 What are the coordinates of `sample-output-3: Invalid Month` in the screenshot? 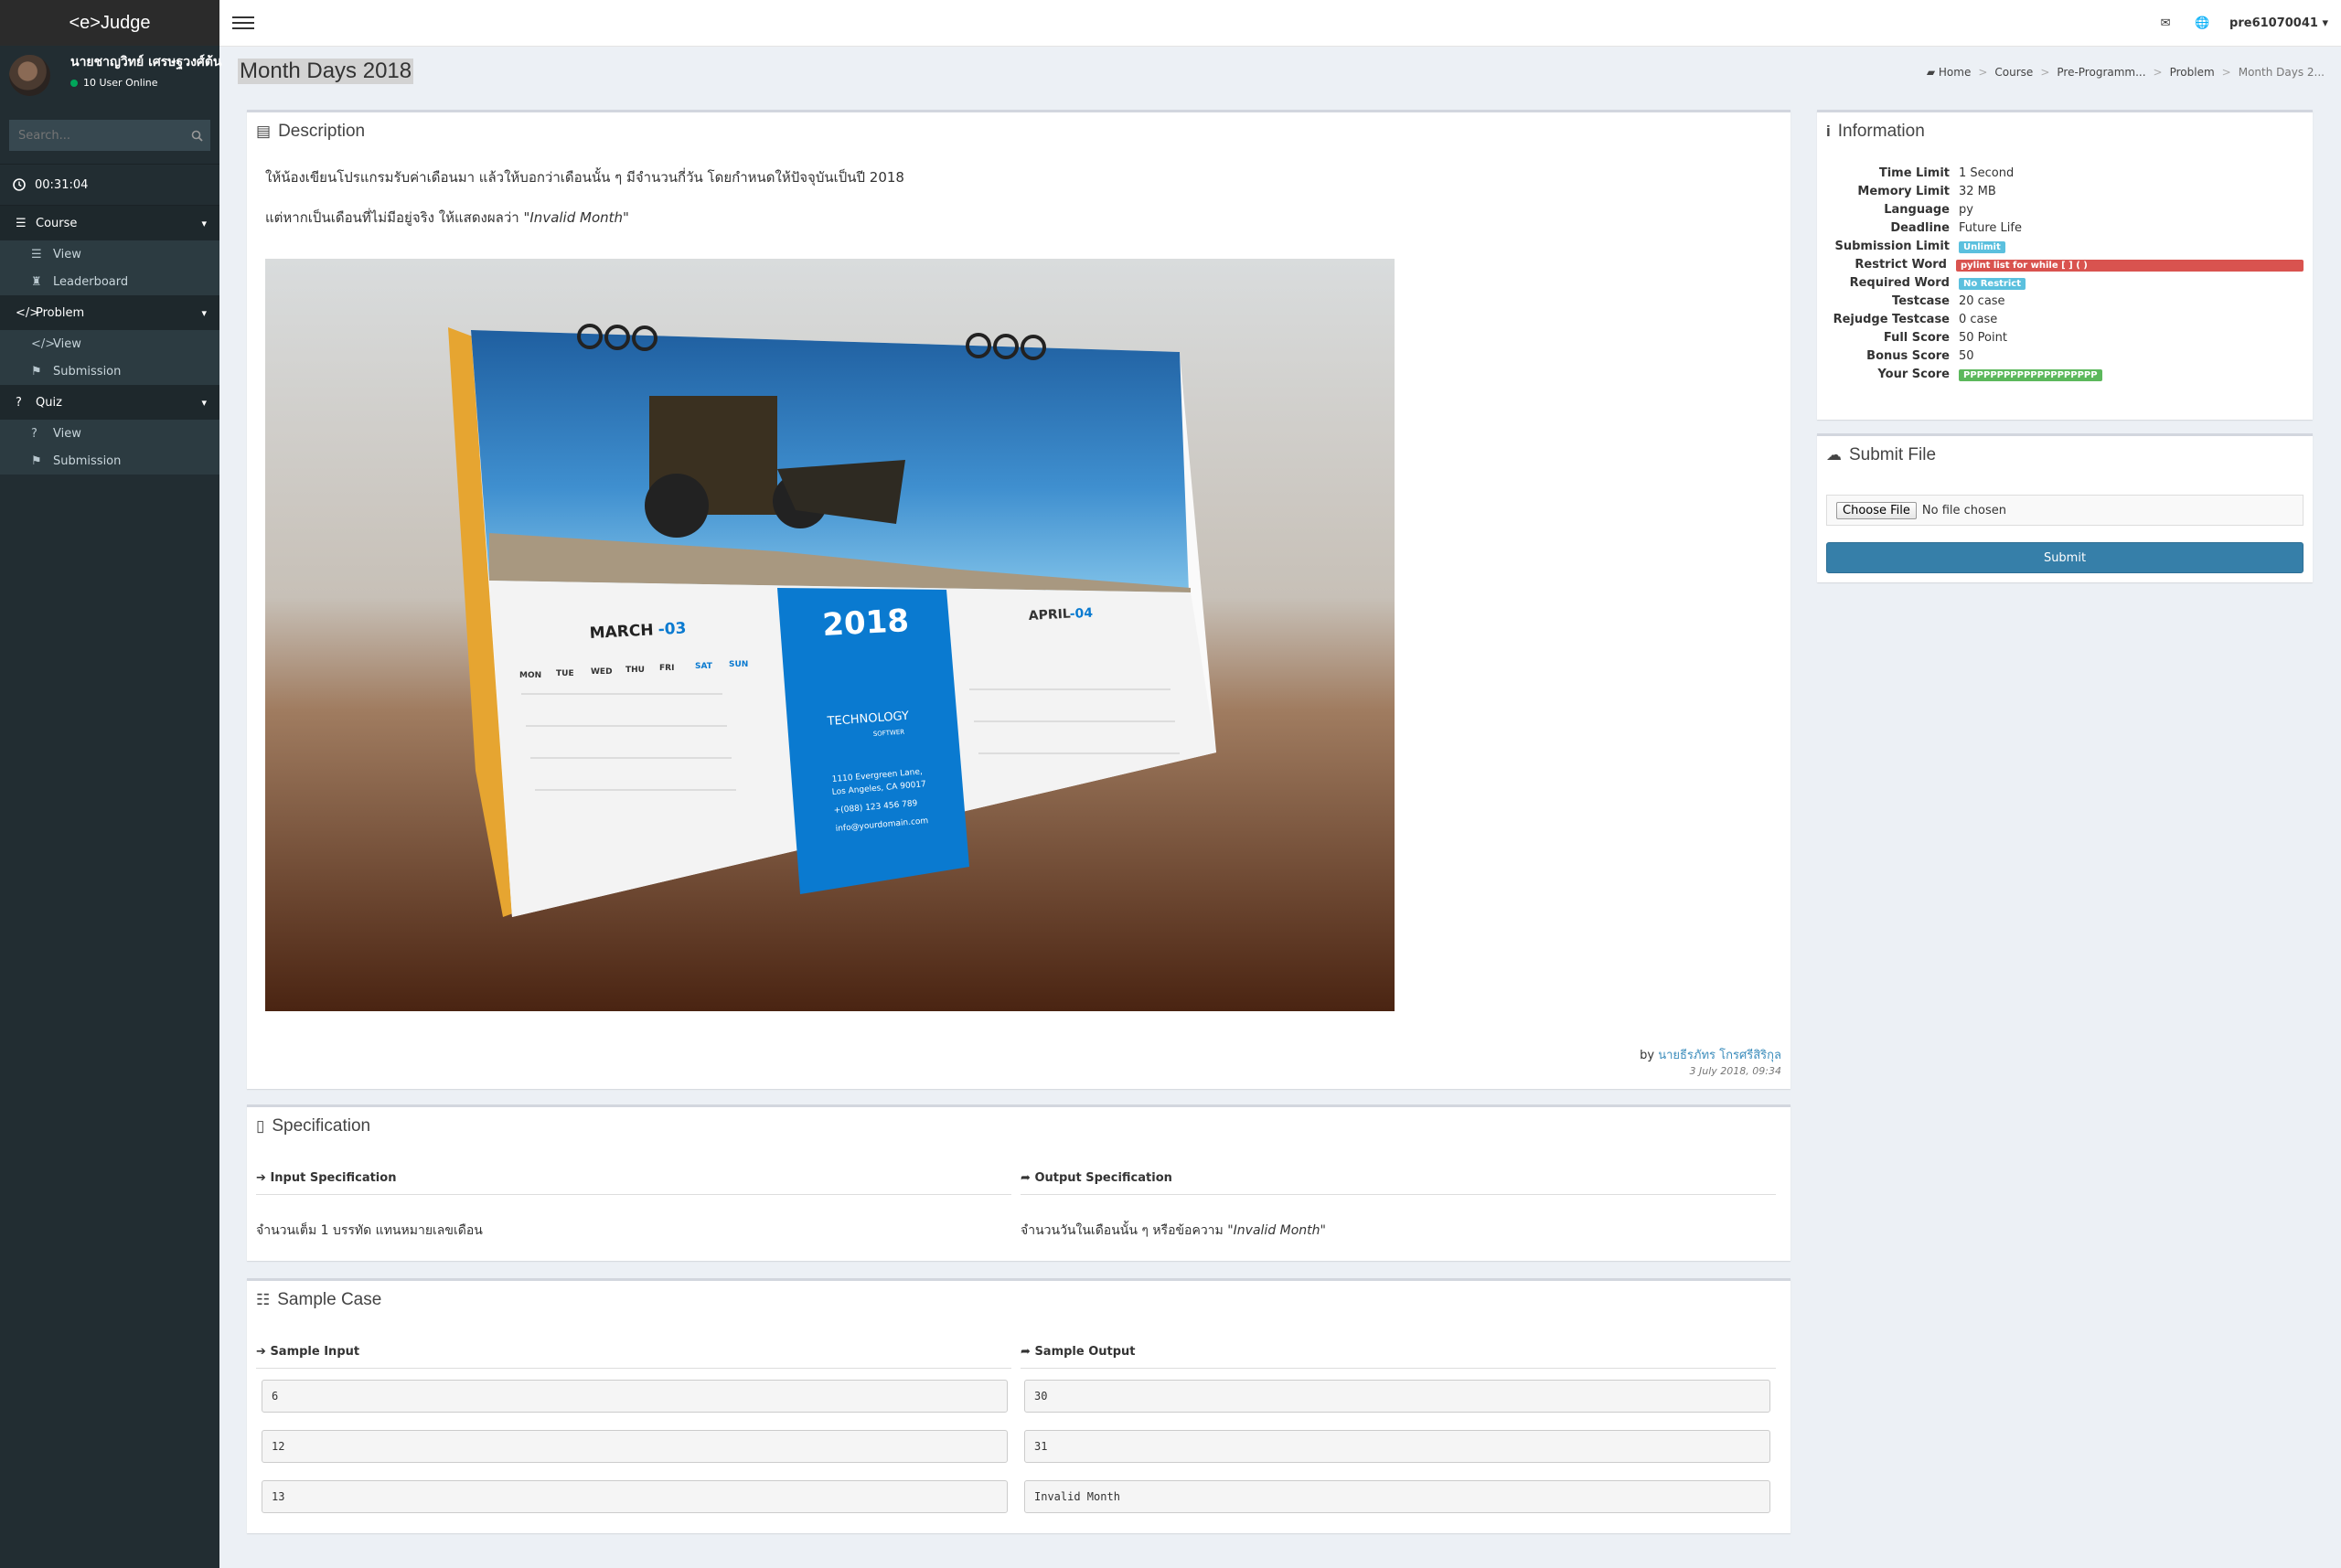 It's located at (1397, 1496).